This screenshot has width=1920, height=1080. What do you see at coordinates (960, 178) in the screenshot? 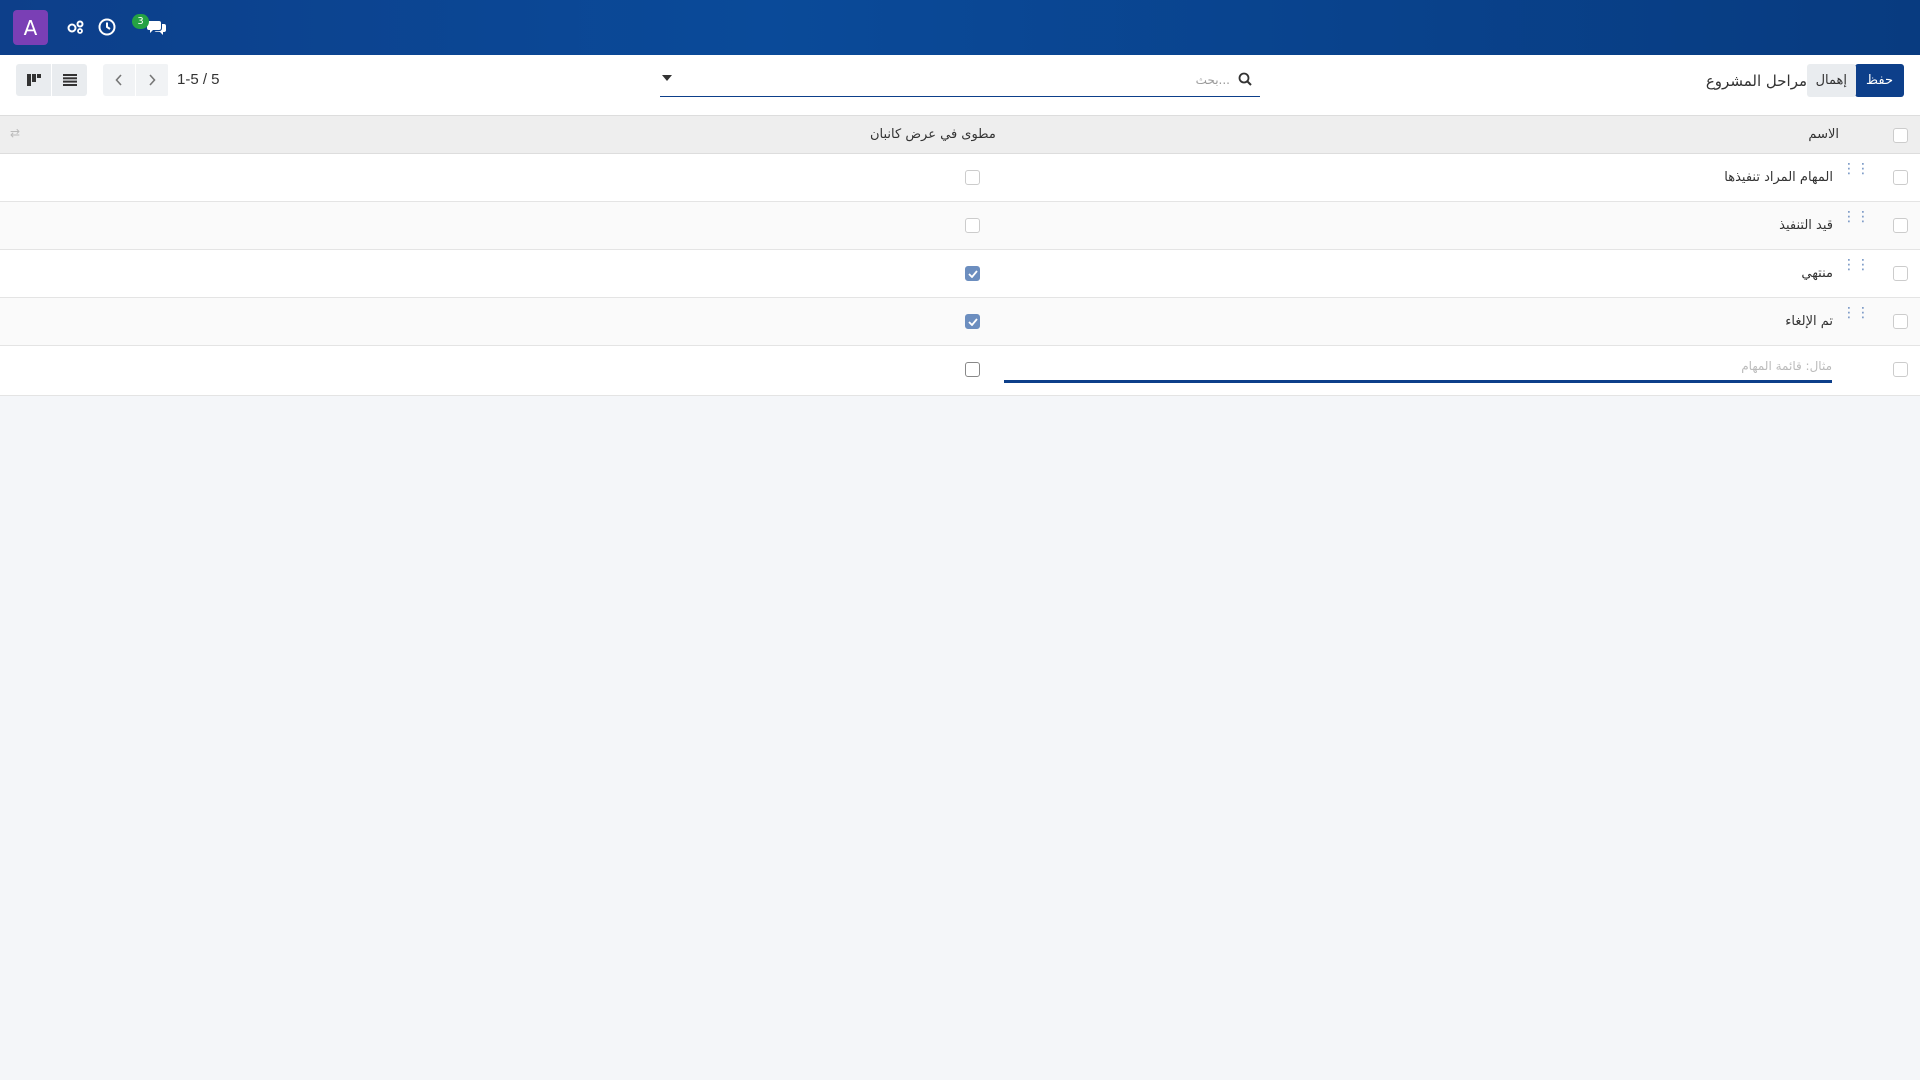
I see `table-row: ⋮⋮ المهام المراد تنفيذها` at bounding box center [960, 178].